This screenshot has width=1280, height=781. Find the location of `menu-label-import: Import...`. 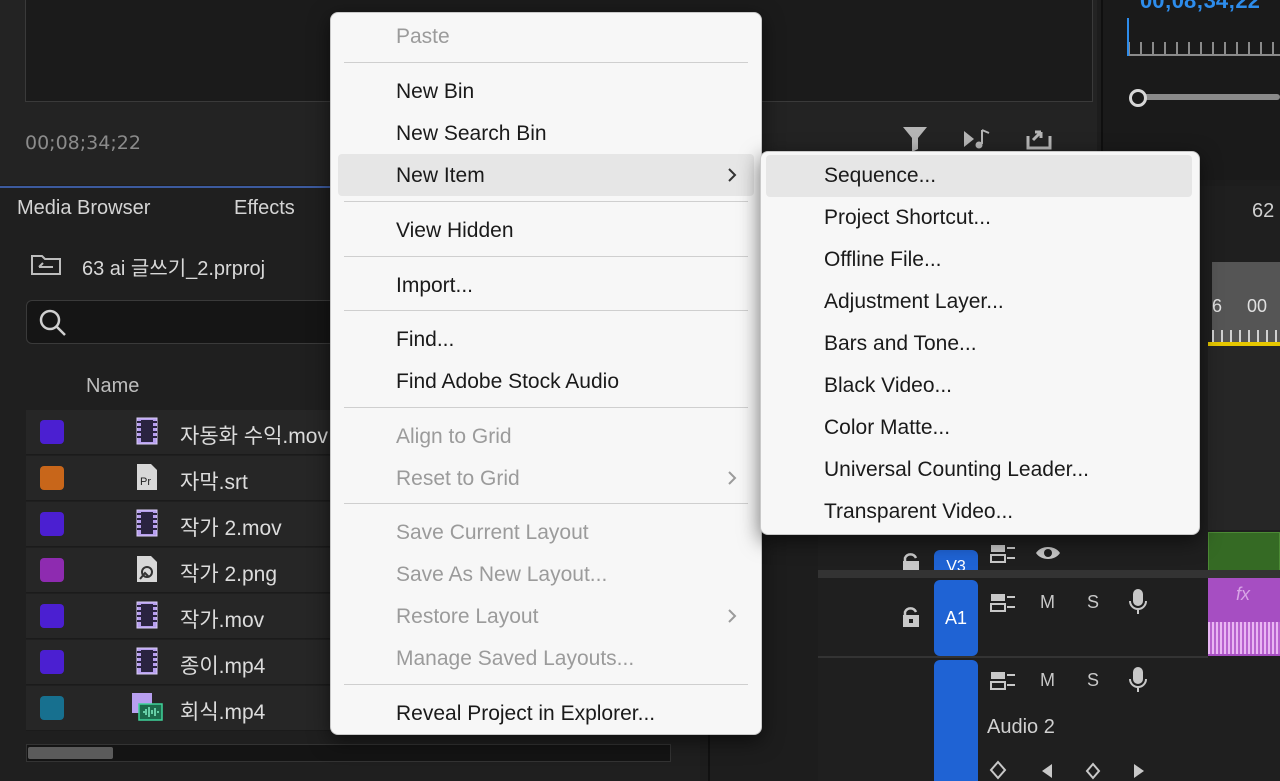

menu-label-import: Import... is located at coordinates (435, 285).